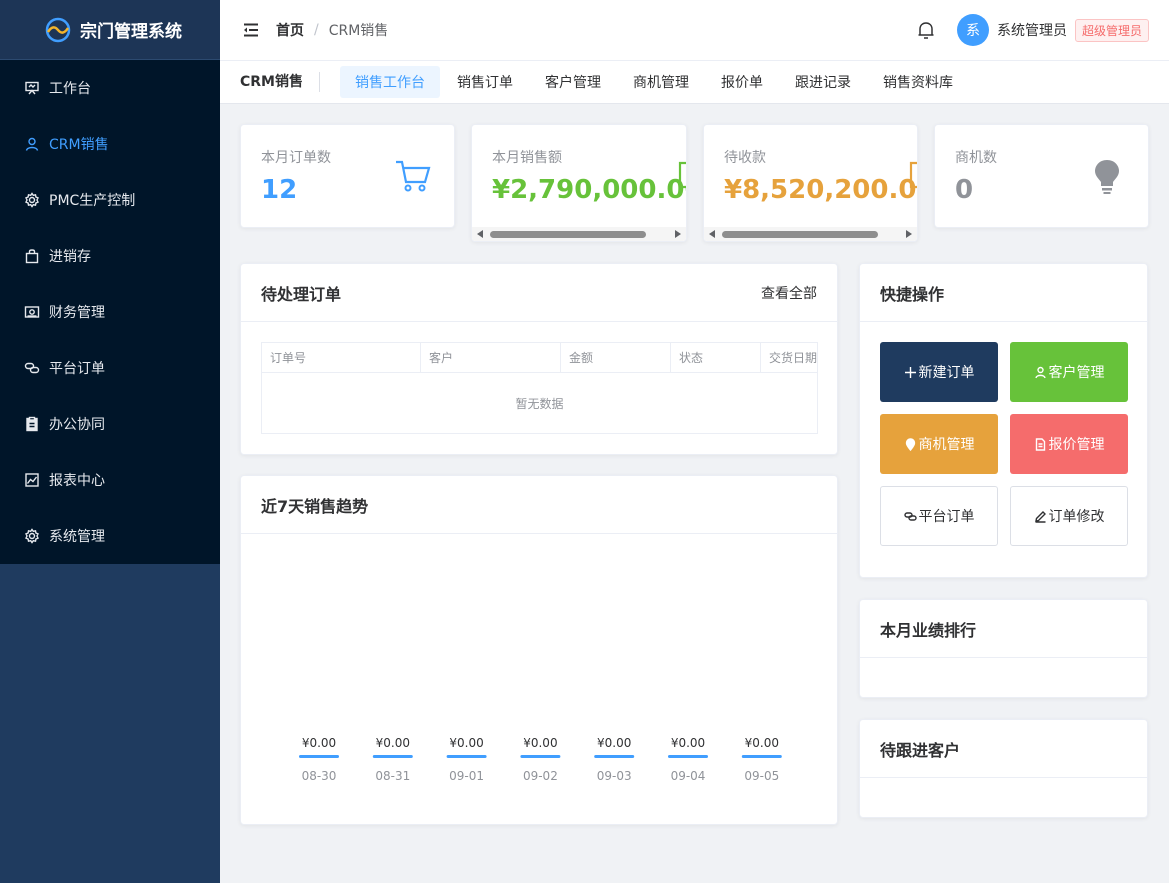 This screenshot has width=1169, height=883. What do you see at coordinates (341, 357) in the screenshot?
I see `column-header: 订单号` at bounding box center [341, 357].